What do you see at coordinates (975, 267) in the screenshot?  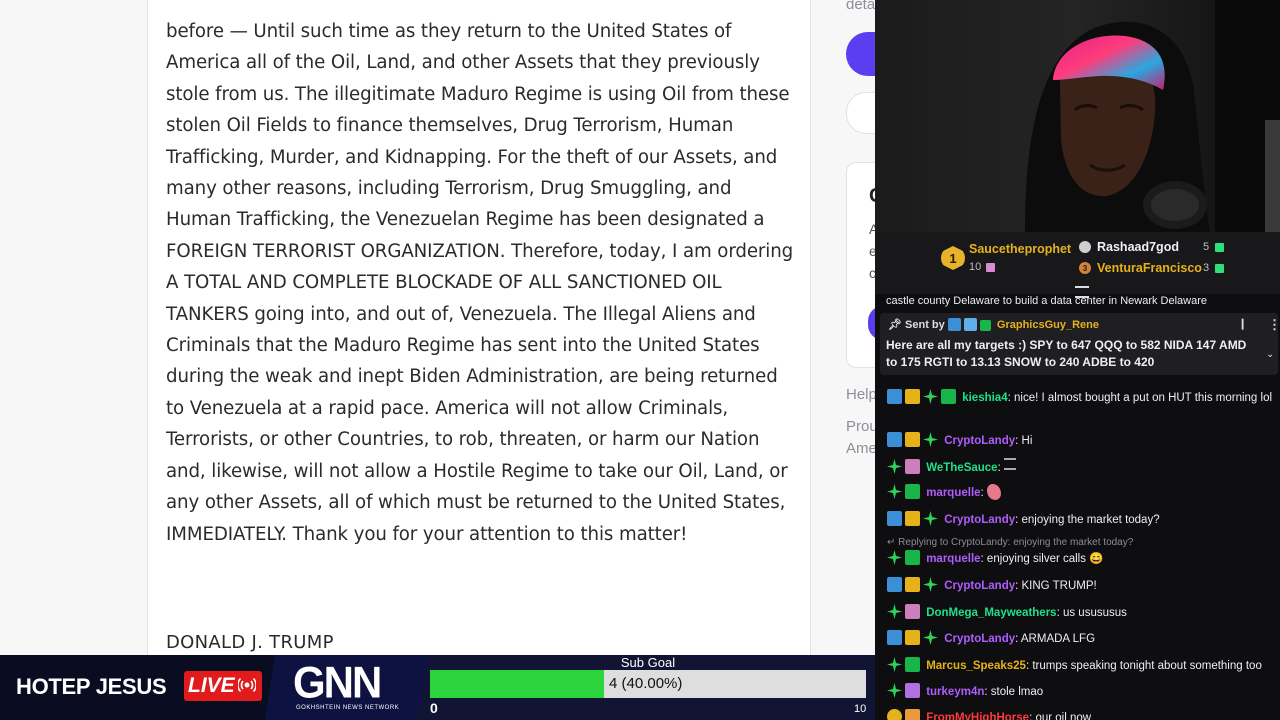 I see `leaderboard-count-1: 10` at bounding box center [975, 267].